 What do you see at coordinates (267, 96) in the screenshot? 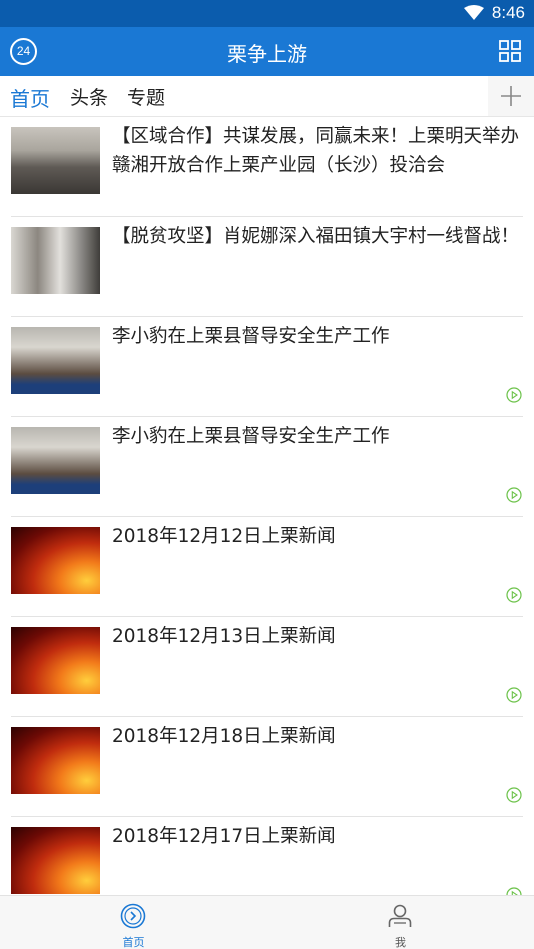
I see `tab-bar: 首页 头条 专题` at bounding box center [267, 96].